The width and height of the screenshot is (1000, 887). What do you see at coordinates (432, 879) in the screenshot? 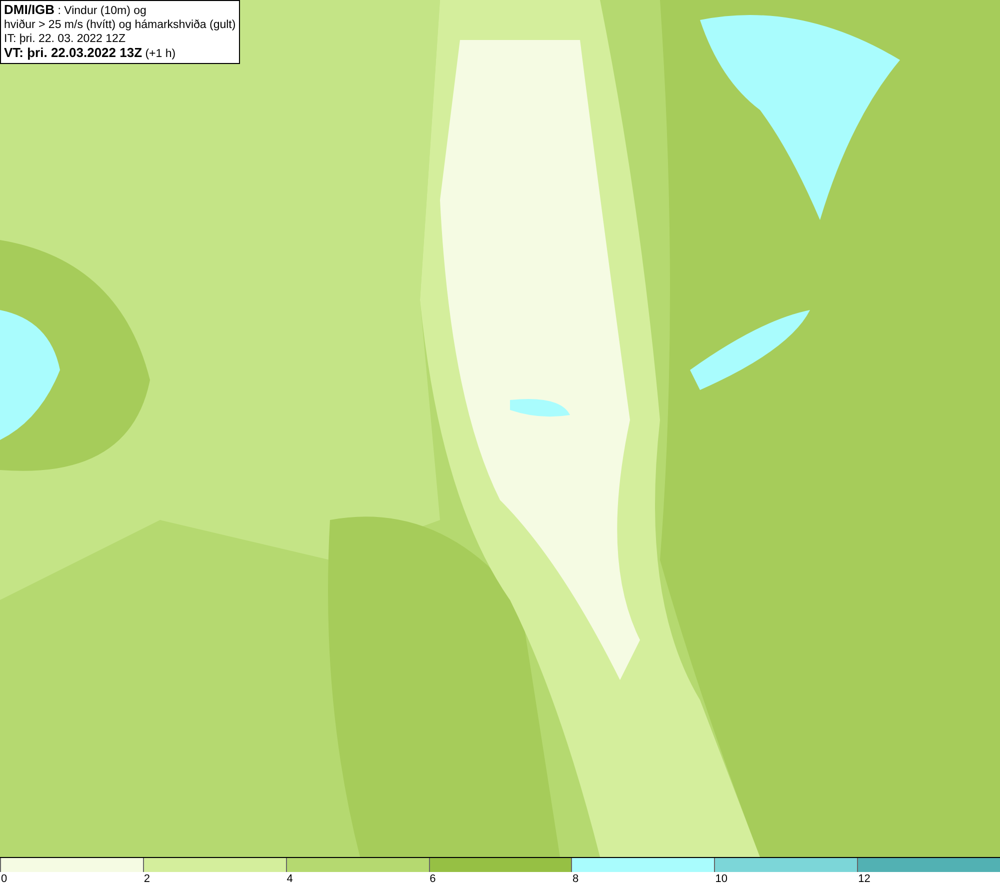
I see `legend-tick-label: 6` at bounding box center [432, 879].